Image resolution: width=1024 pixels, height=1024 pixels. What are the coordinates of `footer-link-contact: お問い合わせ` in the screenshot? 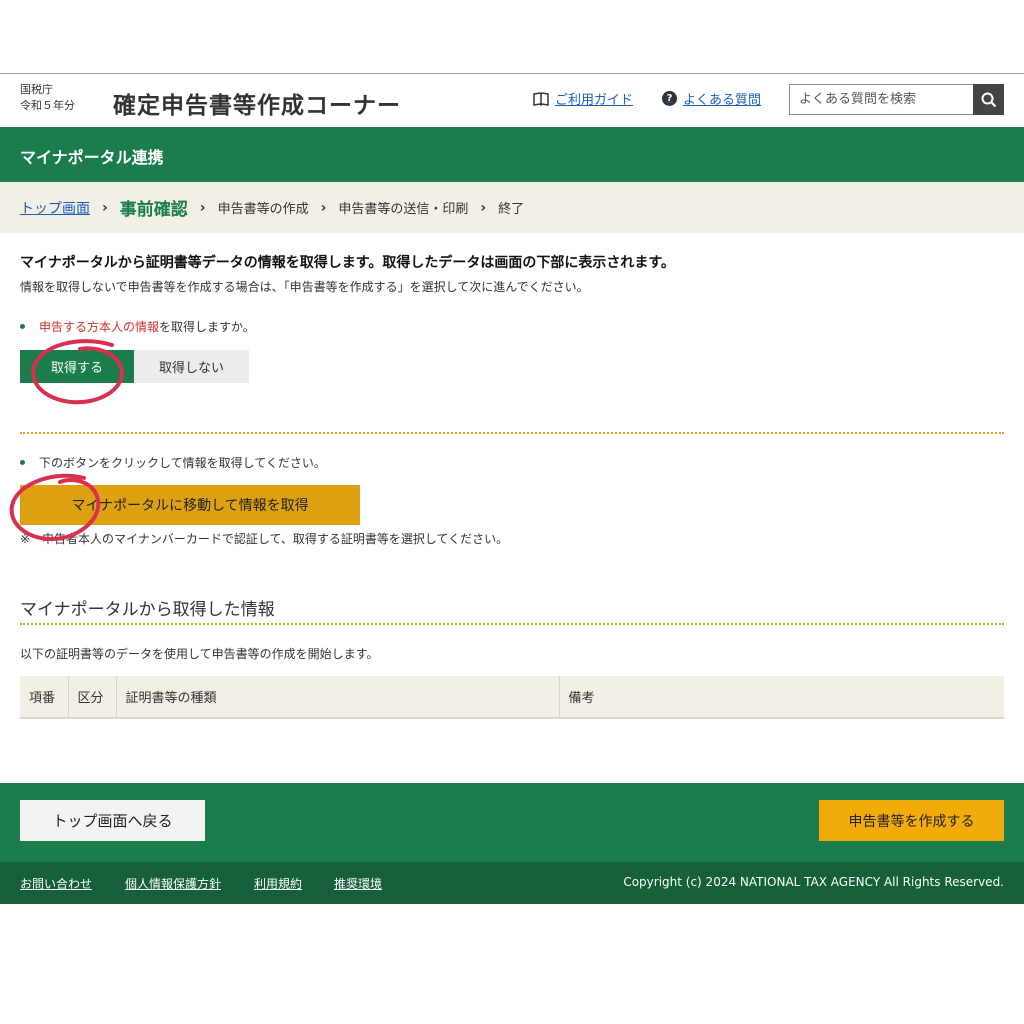 It's located at (56, 883).